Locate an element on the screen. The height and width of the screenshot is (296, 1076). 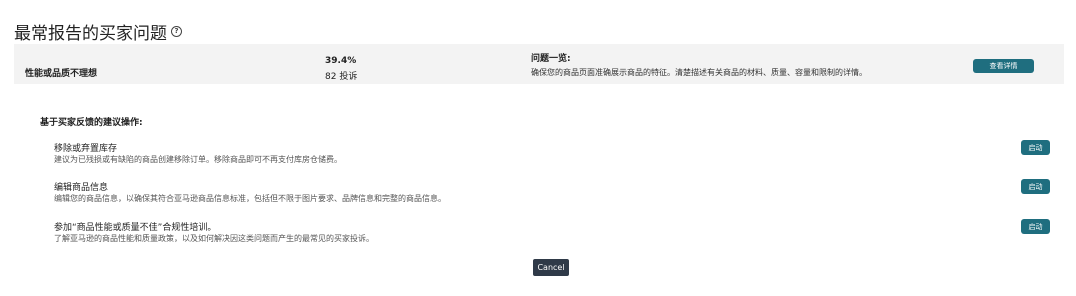
issue-category: 性能或品质不理想 is located at coordinates (61, 74).